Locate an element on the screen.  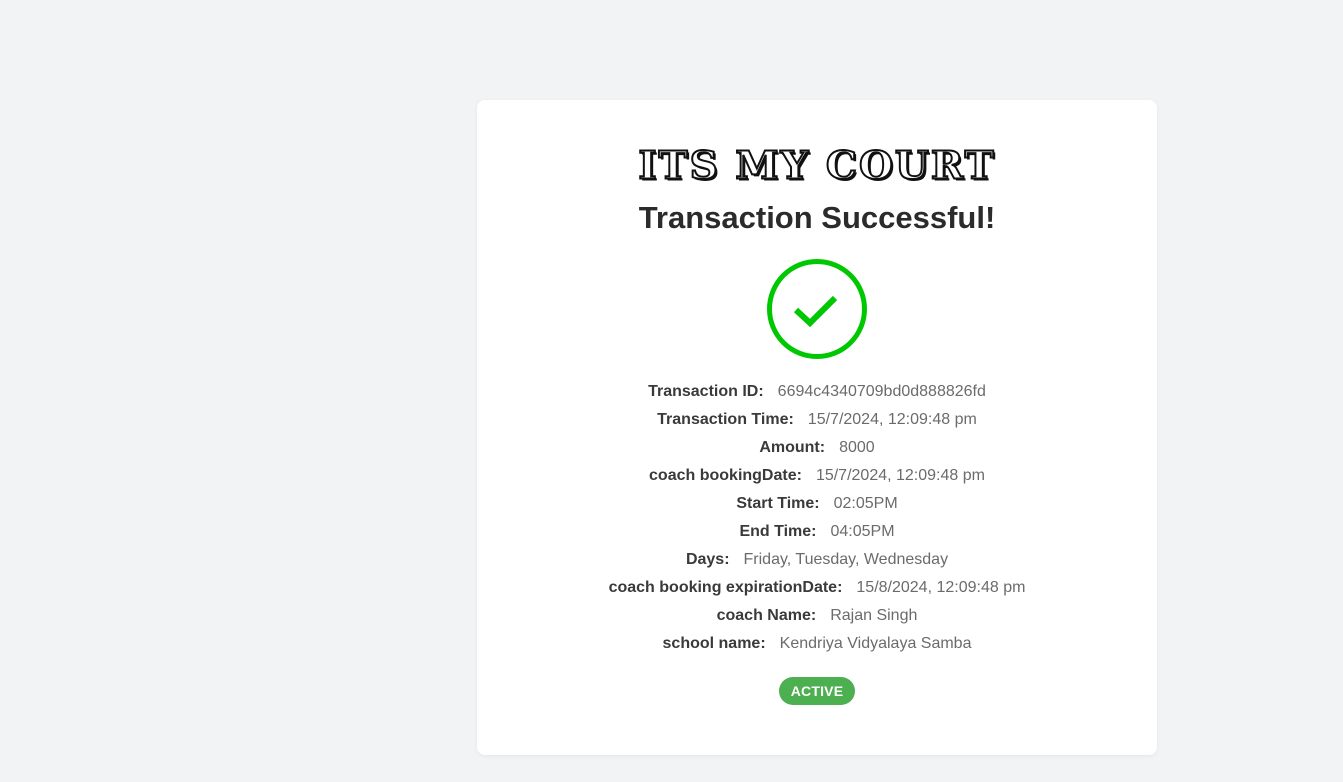
detail-value: Friday, Tuesday, Wednesday is located at coordinates (846, 559).